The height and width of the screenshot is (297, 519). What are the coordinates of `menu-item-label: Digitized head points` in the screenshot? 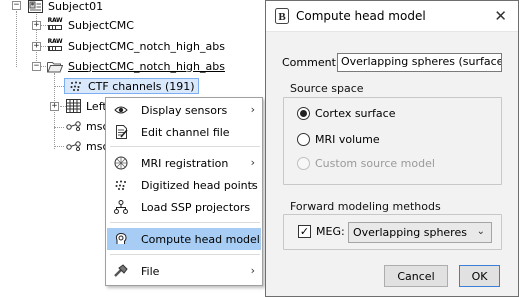 It's located at (199, 185).